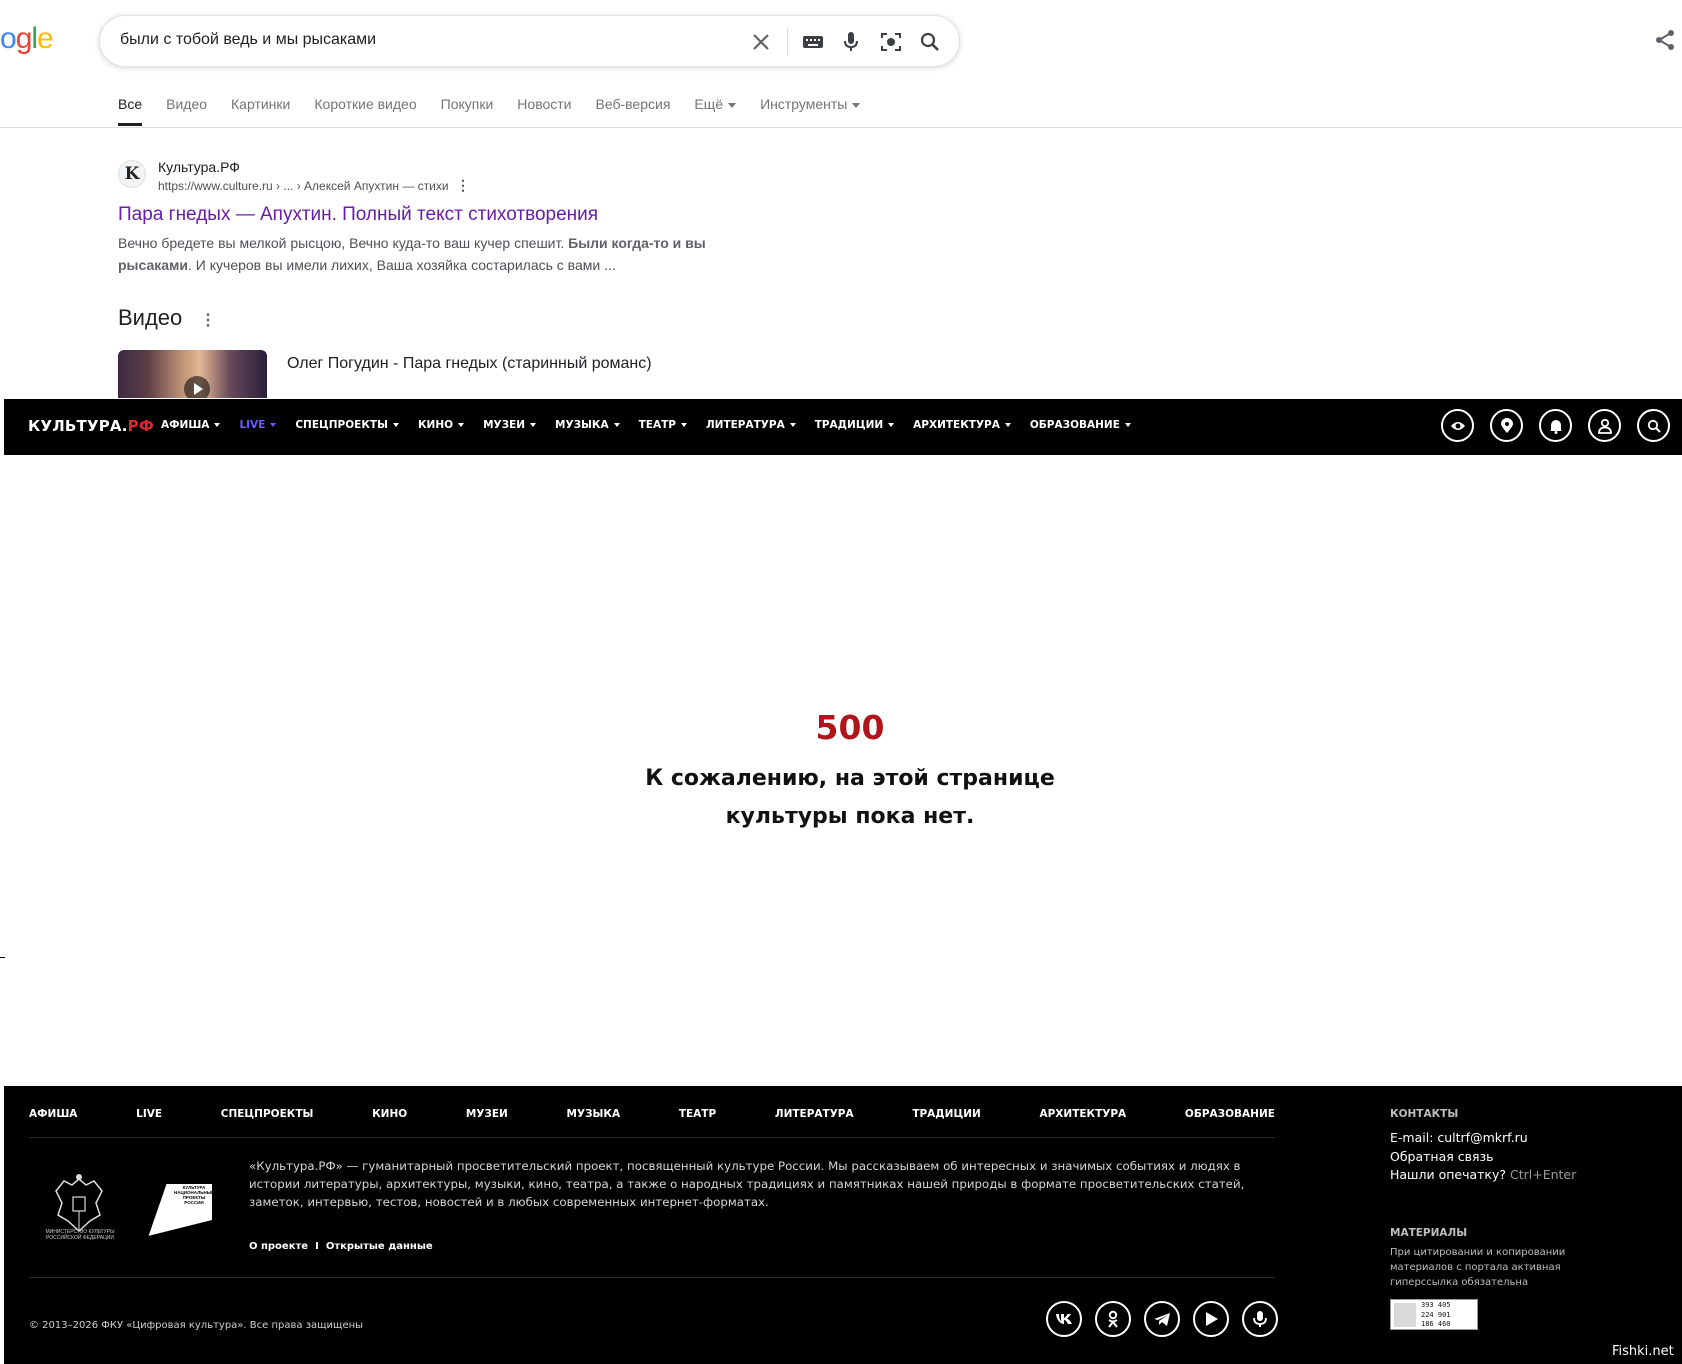 The height and width of the screenshot is (1364, 1682). What do you see at coordinates (652, 1277) in the screenshot?
I see `footer-divider` at bounding box center [652, 1277].